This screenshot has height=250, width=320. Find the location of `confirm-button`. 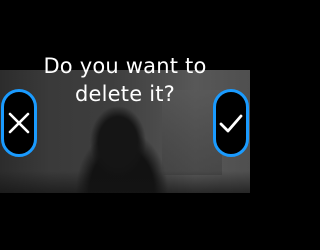

confirm-button is located at coordinates (231, 123).